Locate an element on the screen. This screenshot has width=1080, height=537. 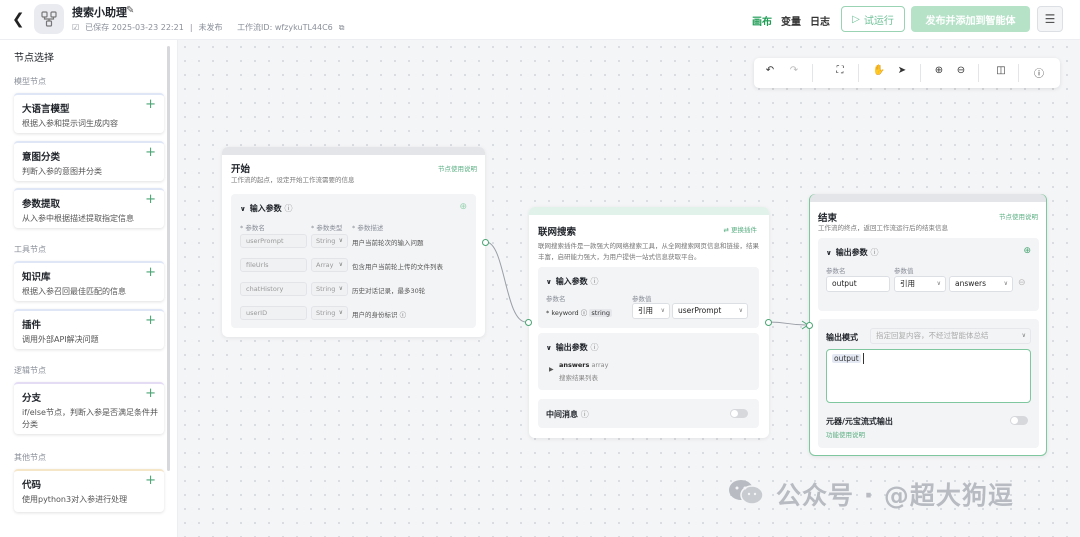
middle-message-toggle is located at coordinates (739, 413).